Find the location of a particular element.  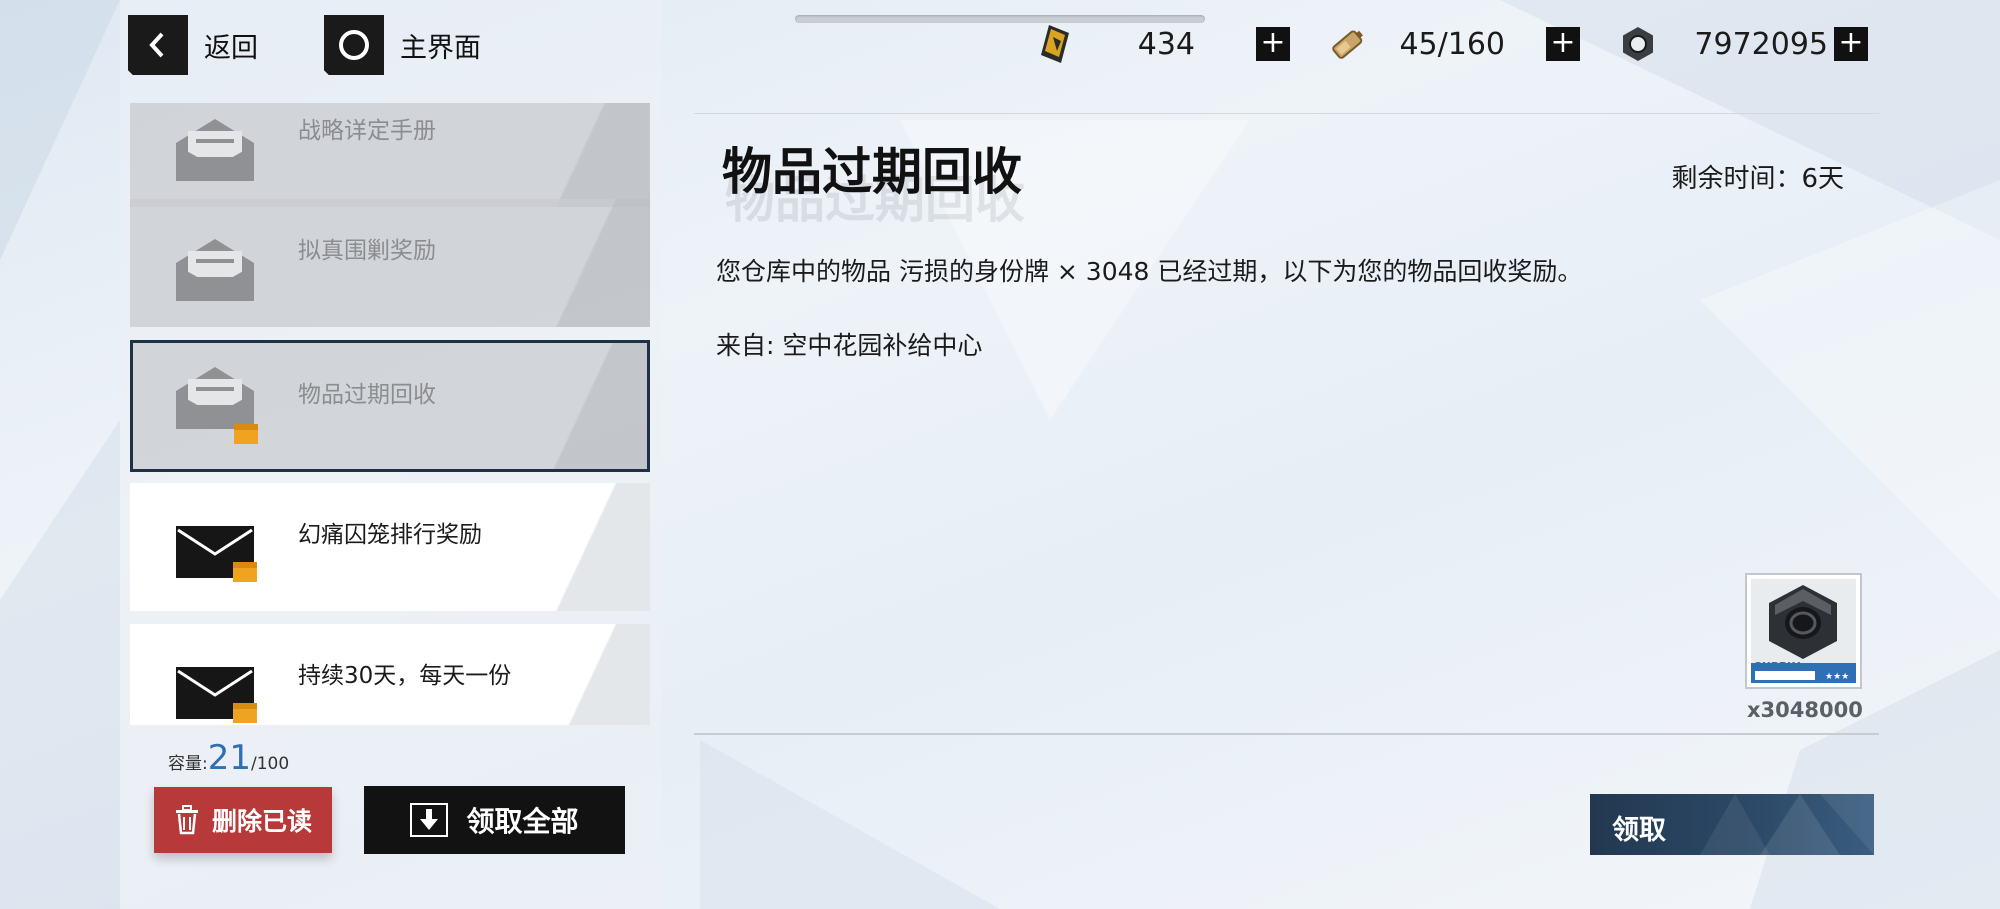

add-nut-button: + is located at coordinates (1851, 44).